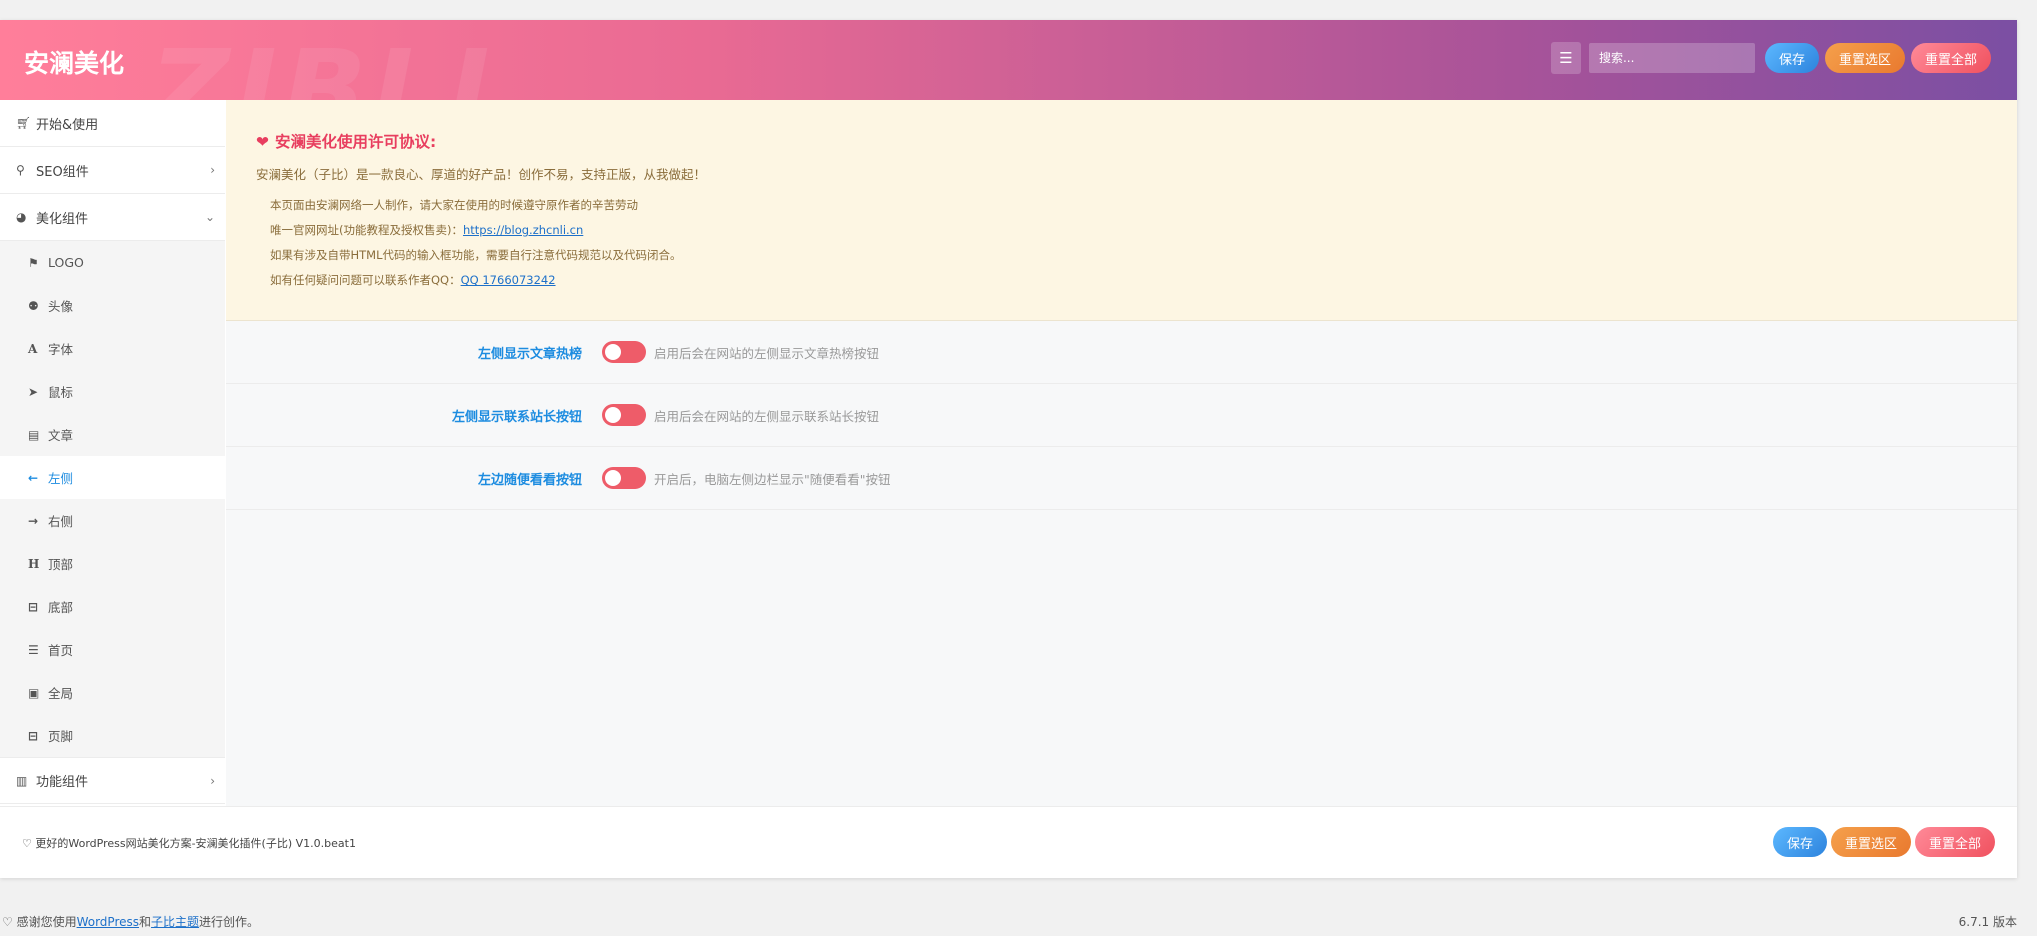 Image resolution: width=2037 pixels, height=936 pixels. What do you see at coordinates (112, 735) in the screenshot?
I see `sidebar-item-footer: ⊟ 页脚` at bounding box center [112, 735].